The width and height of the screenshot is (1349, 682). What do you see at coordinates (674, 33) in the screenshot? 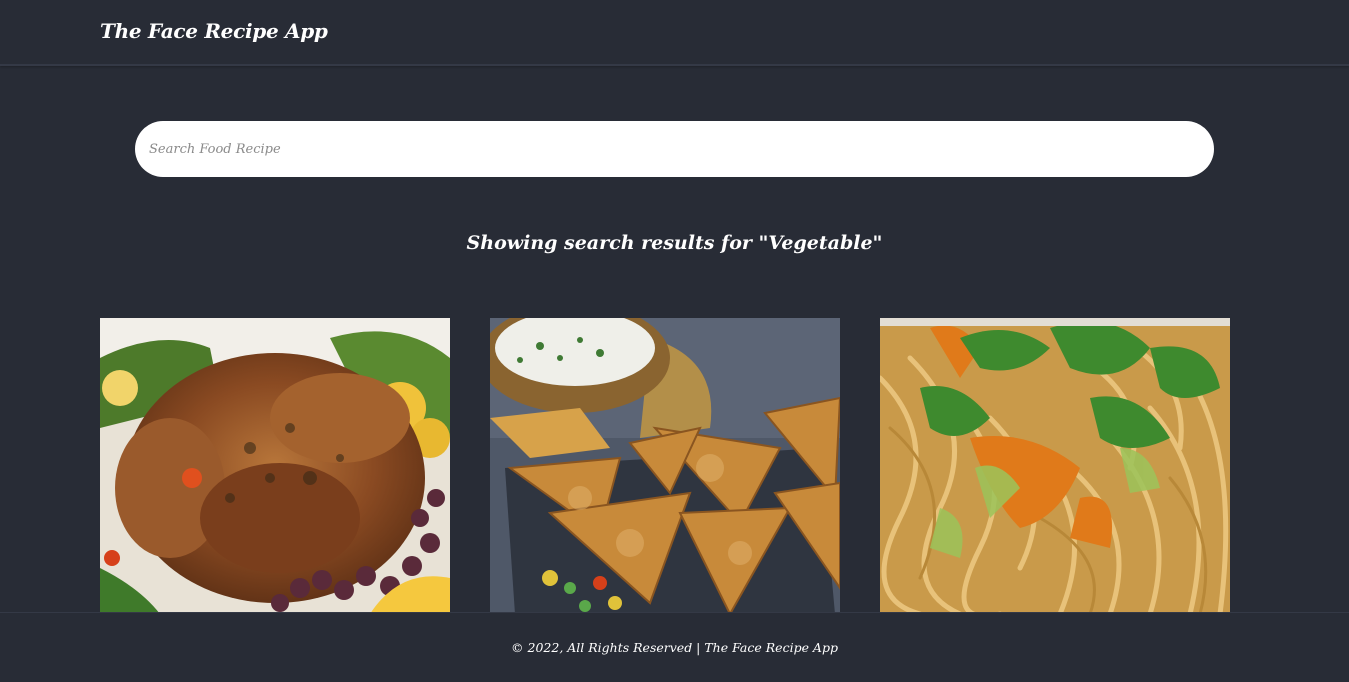
I see `navbar: The Face Recipe App` at bounding box center [674, 33].